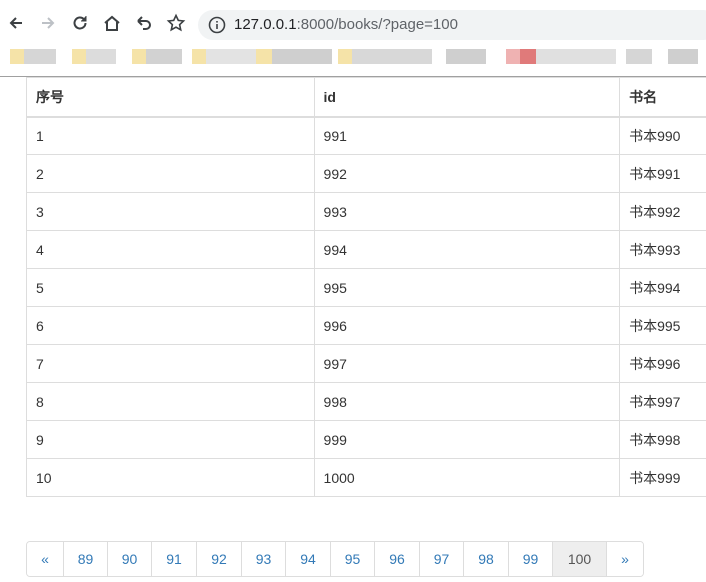  What do you see at coordinates (377, 24) in the screenshot?
I see `url-path: :8000/books/?page=100` at bounding box center [377, 24].